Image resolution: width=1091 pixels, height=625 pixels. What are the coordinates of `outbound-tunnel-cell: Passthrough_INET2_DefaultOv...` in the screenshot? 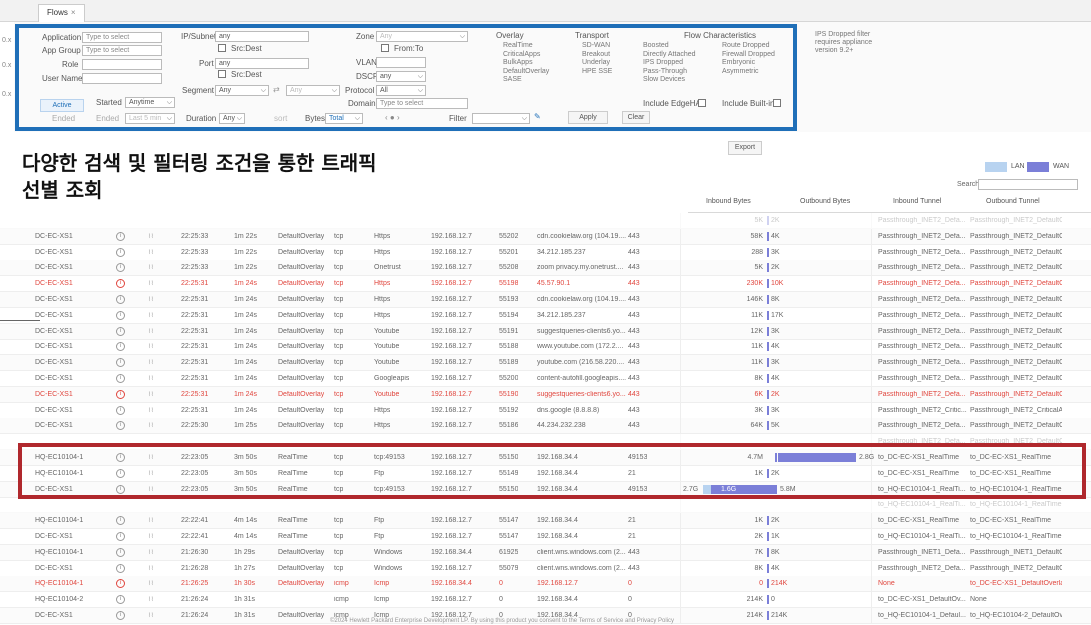 It's located at (1016, 299).